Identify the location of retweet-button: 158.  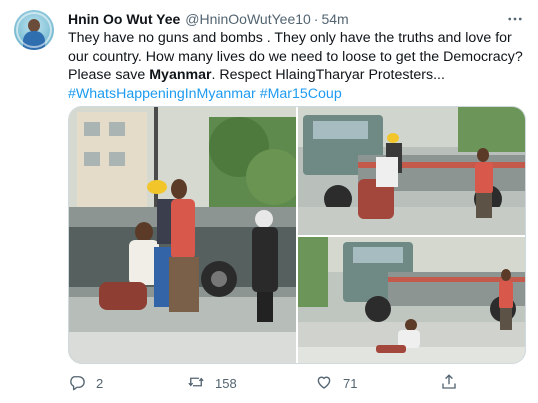
(212, 383).